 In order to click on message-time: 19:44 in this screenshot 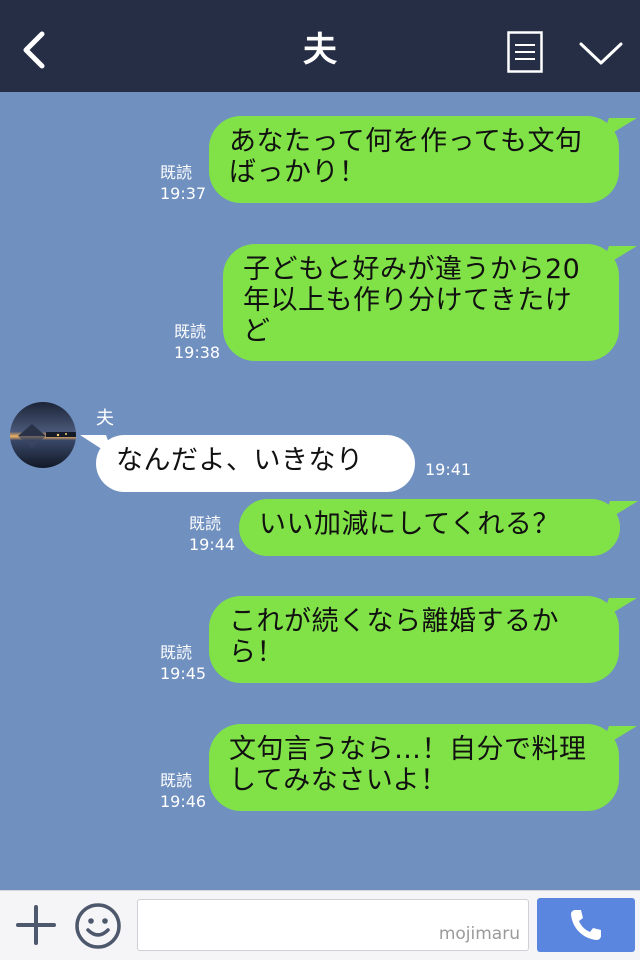, I will do `click(212, 544)`.